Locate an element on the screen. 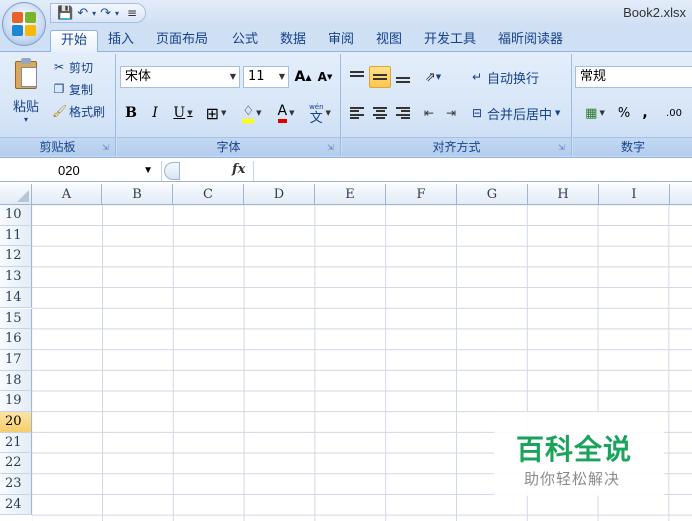  customize-qat-icon: ≡ is located at coordinates (132, 13).